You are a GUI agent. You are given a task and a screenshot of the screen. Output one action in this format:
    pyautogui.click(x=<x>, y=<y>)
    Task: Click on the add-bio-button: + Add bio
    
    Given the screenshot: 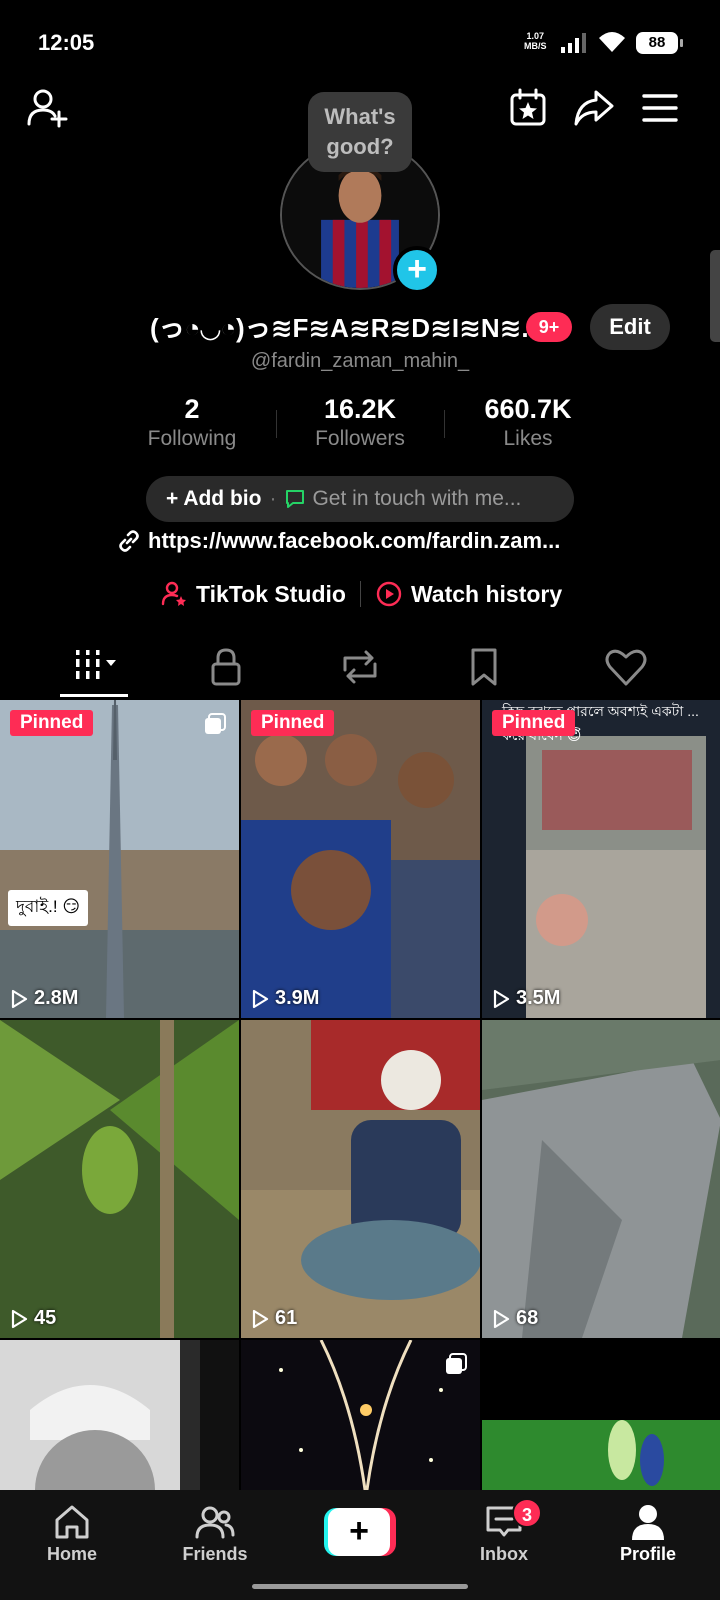 What is the action you would take?
    pyautogui.click(x=213, y=499)
    